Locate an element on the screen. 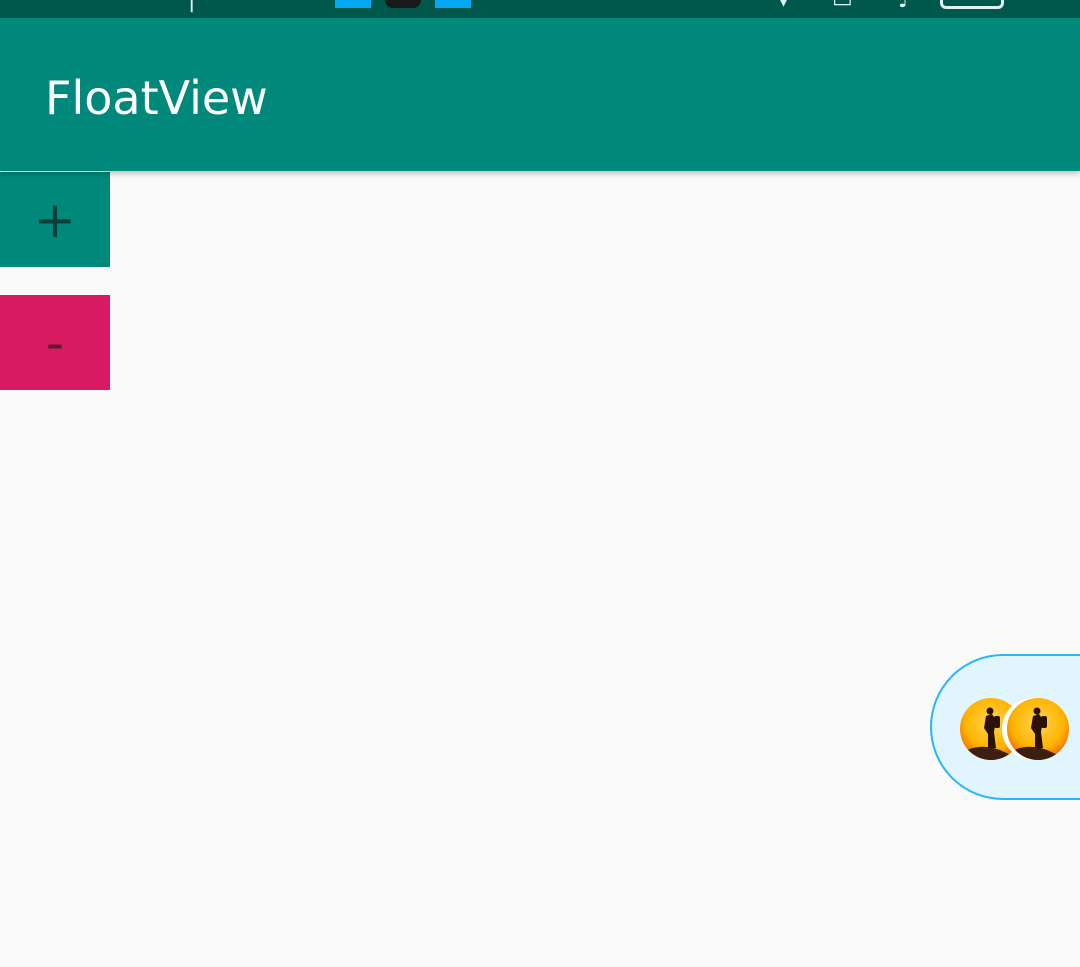 The image size is (1080, 967). remove-float-button: - is located at coordinates (55, 342).